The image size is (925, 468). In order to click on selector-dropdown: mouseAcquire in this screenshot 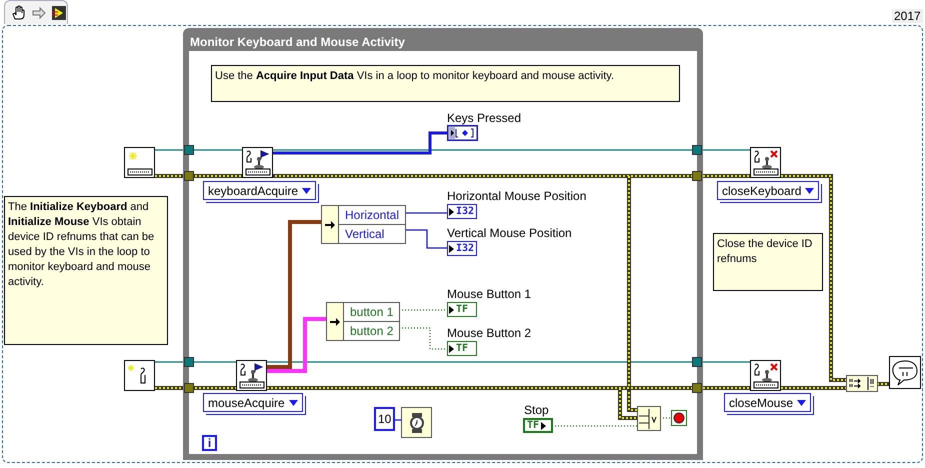, I will do `click(253, 402)`.